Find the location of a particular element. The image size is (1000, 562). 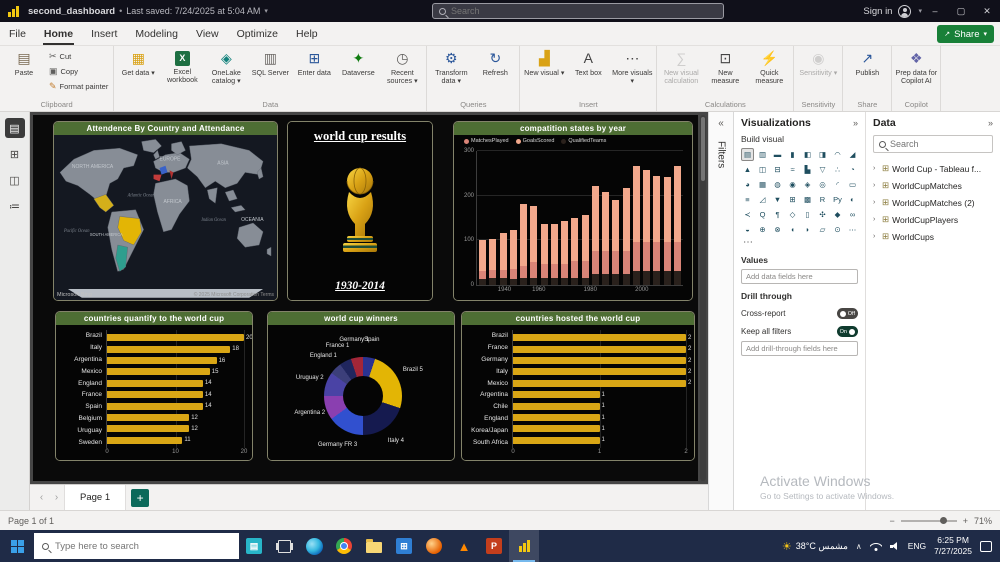

stacked-bar-1950 is located at coordinates (513, 218).